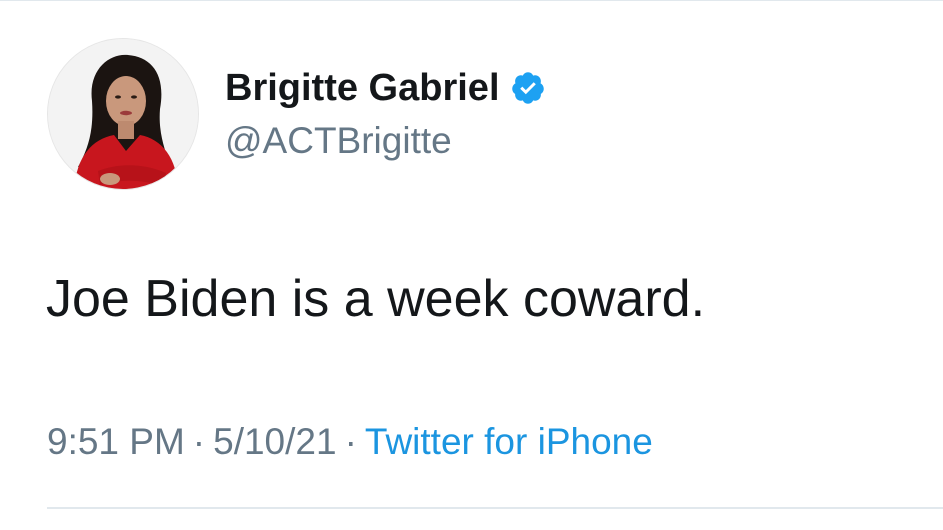 The image size is (943, 530). Describe the element at coordinates (509, 441) in the screenshot. I see `tweet-source-link: Twitter for iPhone` at that location.